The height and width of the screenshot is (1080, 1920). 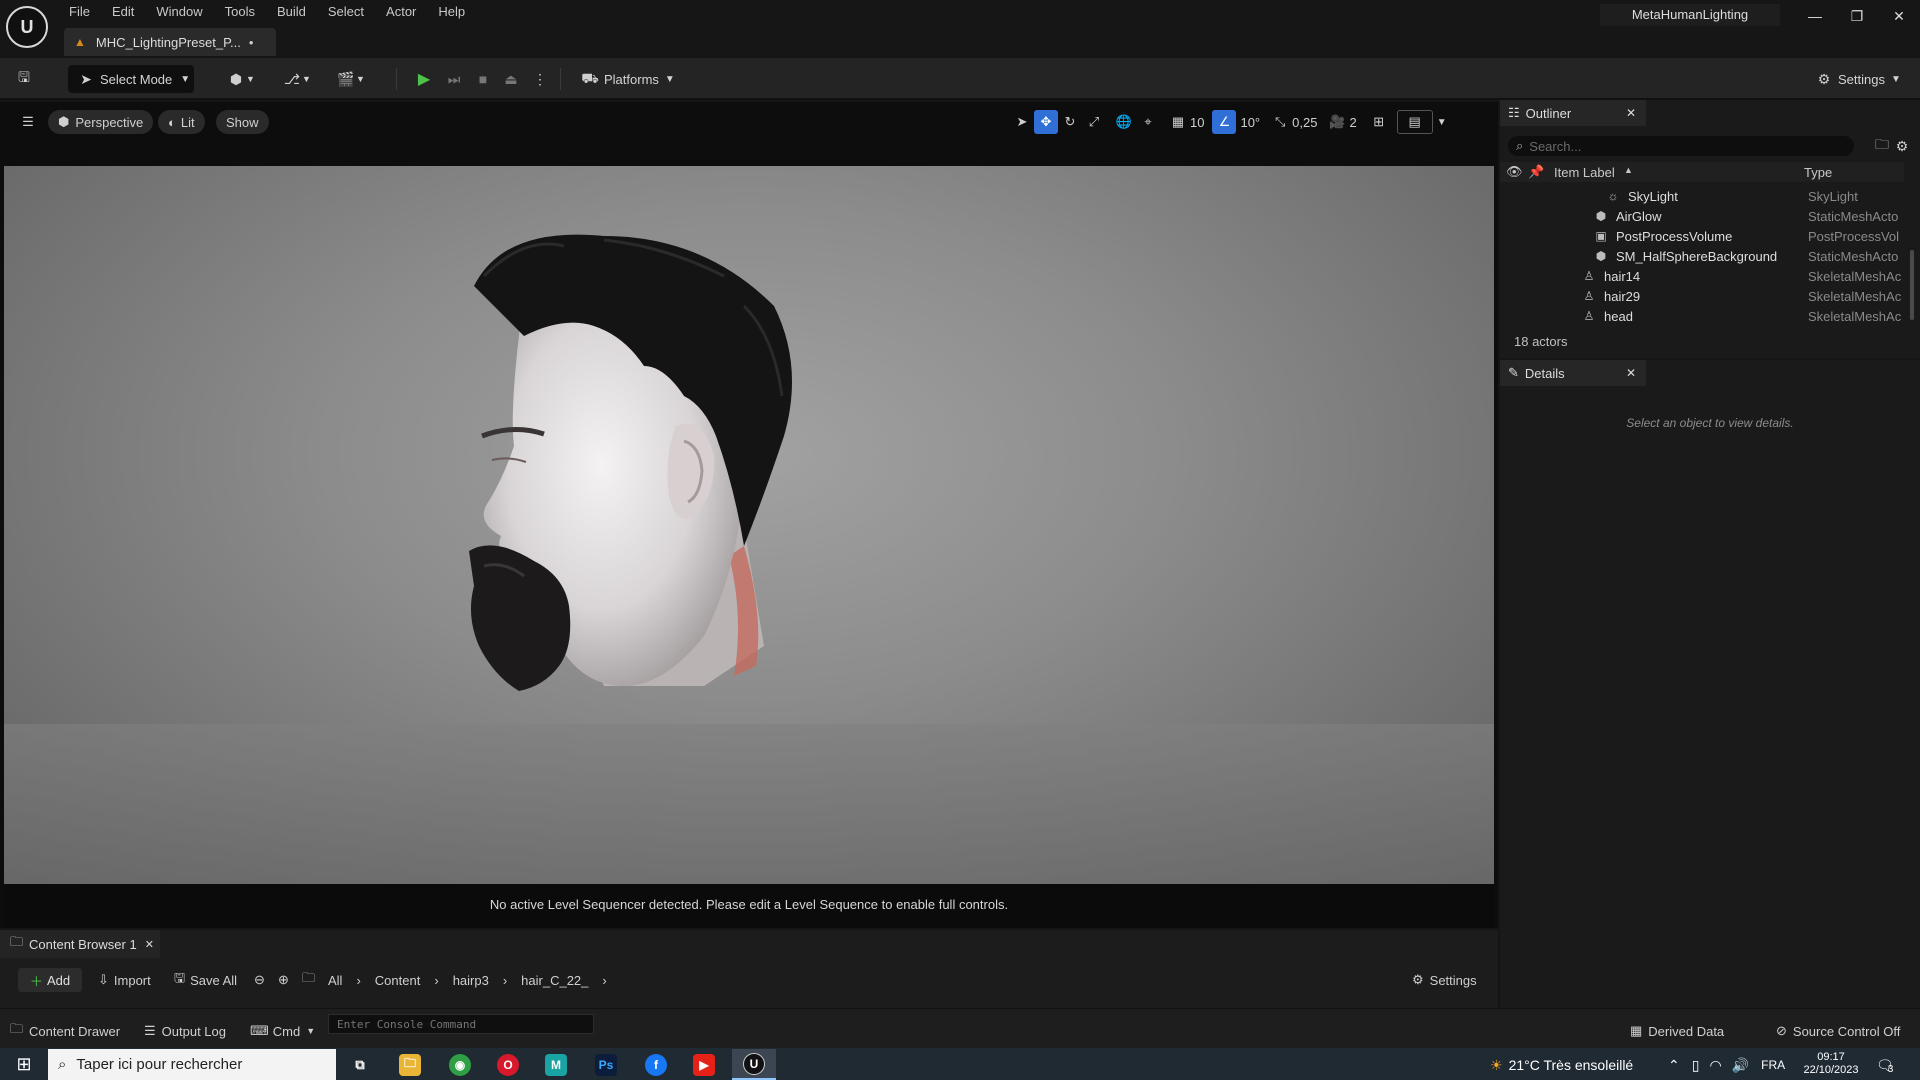 I want to click on youtube-icon: ▶, so click(x=704, y=1064).